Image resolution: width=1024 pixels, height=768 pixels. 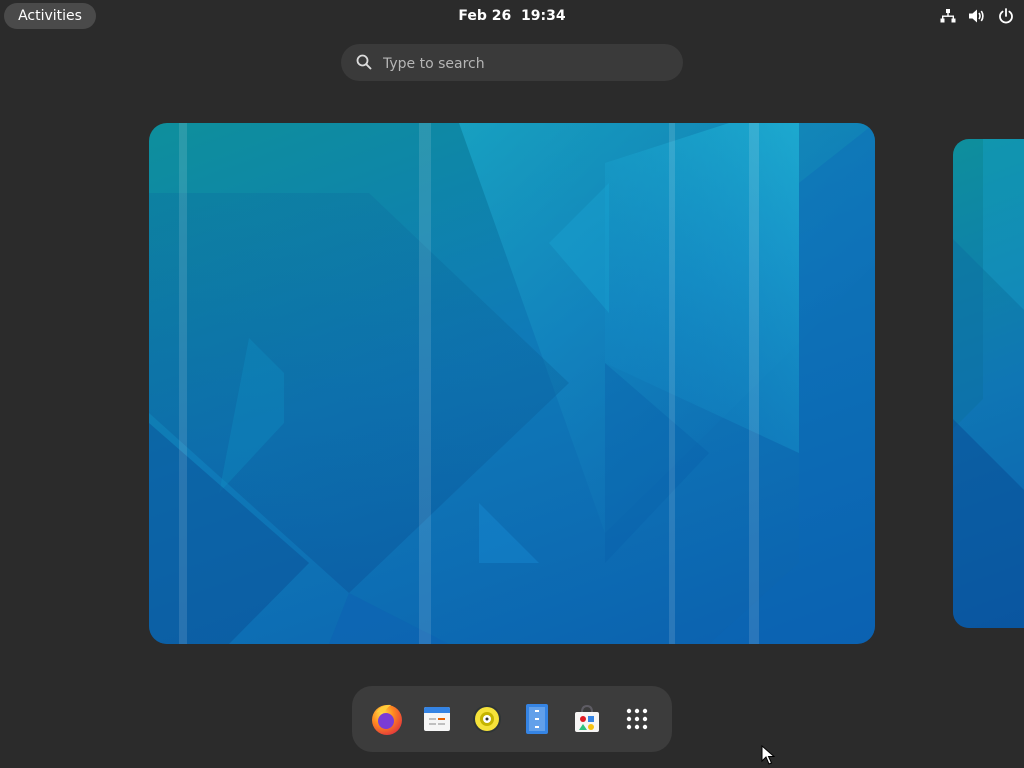 I want to click on clock-area: Feb 26 19:34, so click(x=512, y=16).